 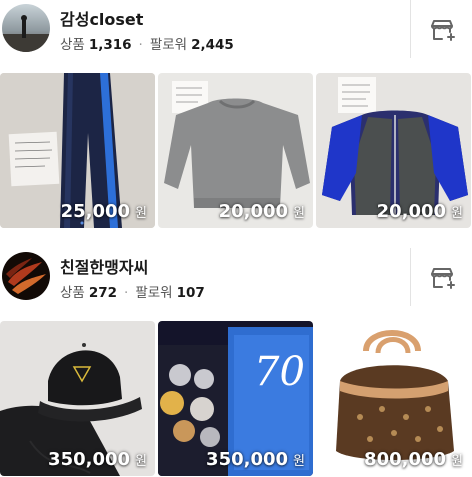 I want to click on product-price: 800,000 원, so click(x=413, y=459).